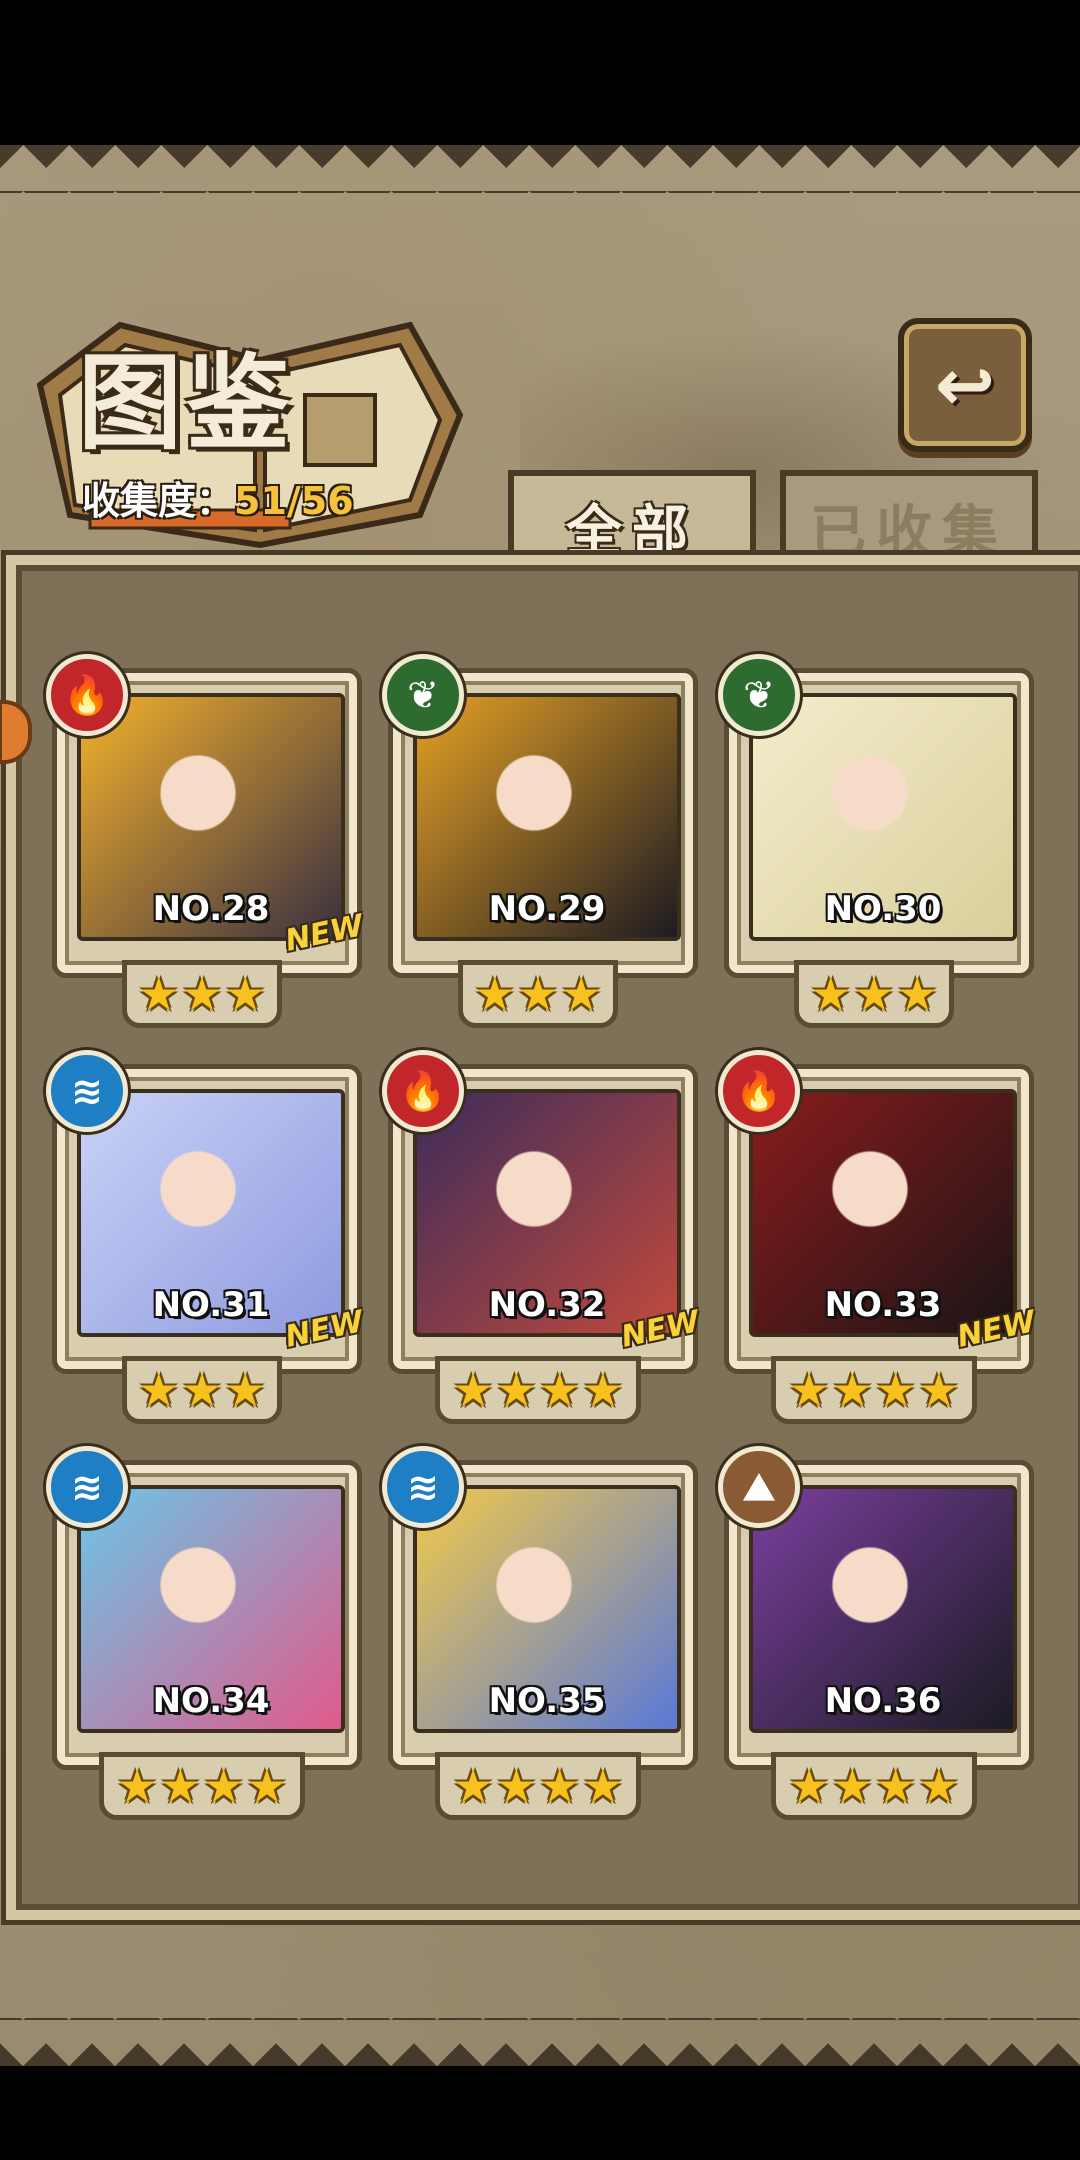 The width and height of the screenshot is (1080, 2160). I want to click on character-portrait: NO.28, so click(211, 817).